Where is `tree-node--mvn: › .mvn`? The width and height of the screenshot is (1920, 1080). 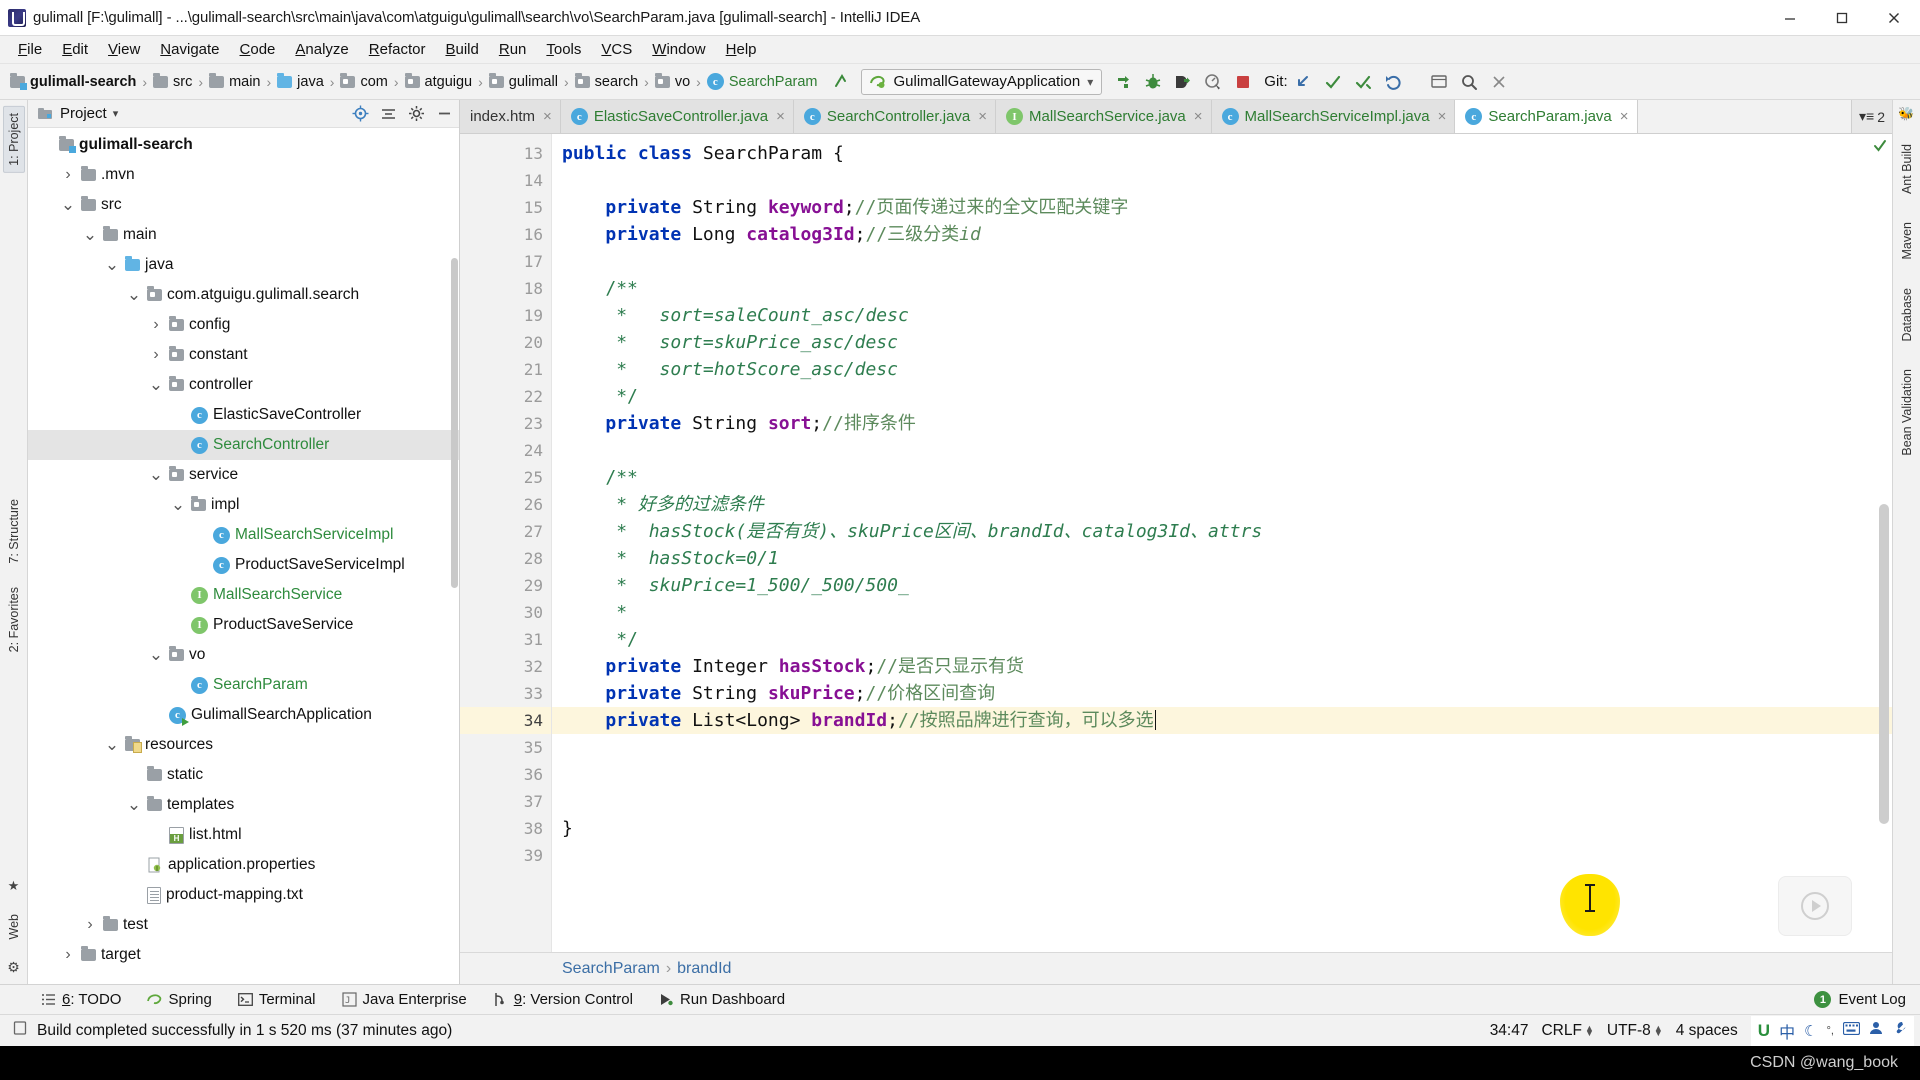 tree-node--mvn: › .mvn is located at coordinates (243, 175).